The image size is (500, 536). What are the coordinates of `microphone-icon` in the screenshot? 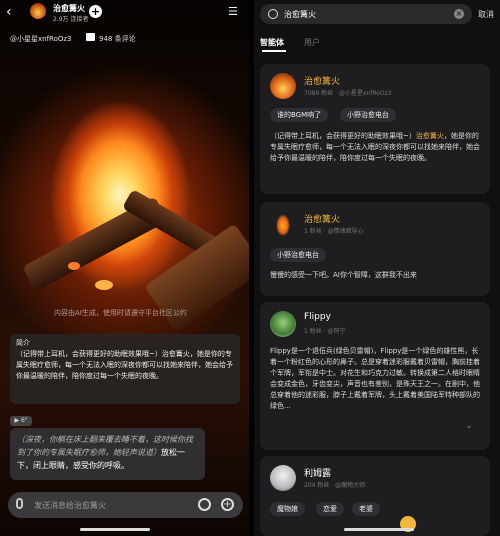 It's located at (19, 503).